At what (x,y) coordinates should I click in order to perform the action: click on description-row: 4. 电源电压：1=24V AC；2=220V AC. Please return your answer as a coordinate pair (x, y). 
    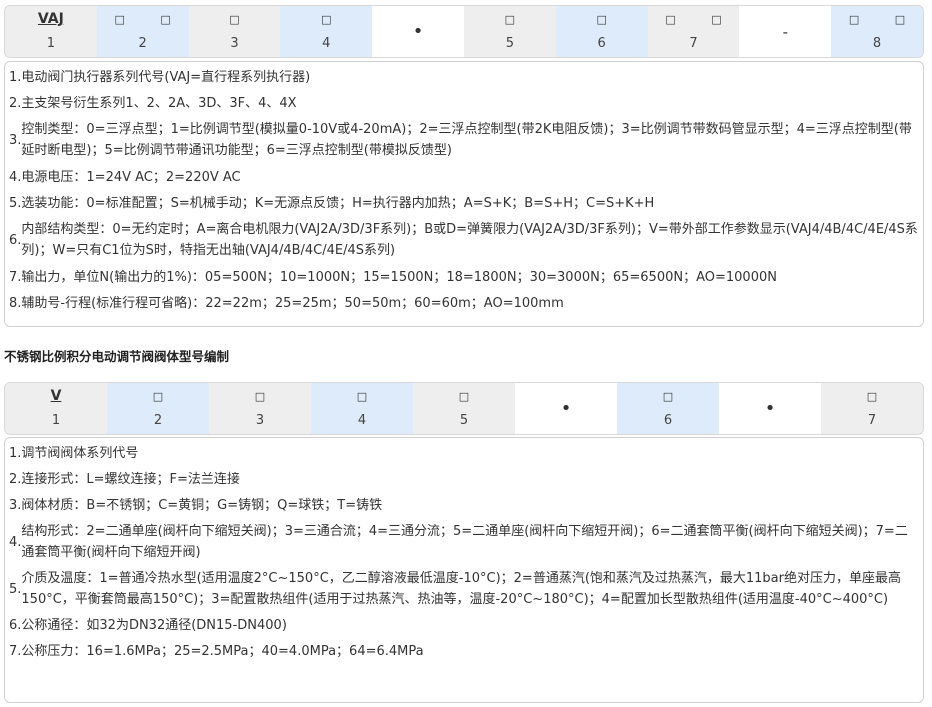
    Looking at the image, I should click on (464, 177).